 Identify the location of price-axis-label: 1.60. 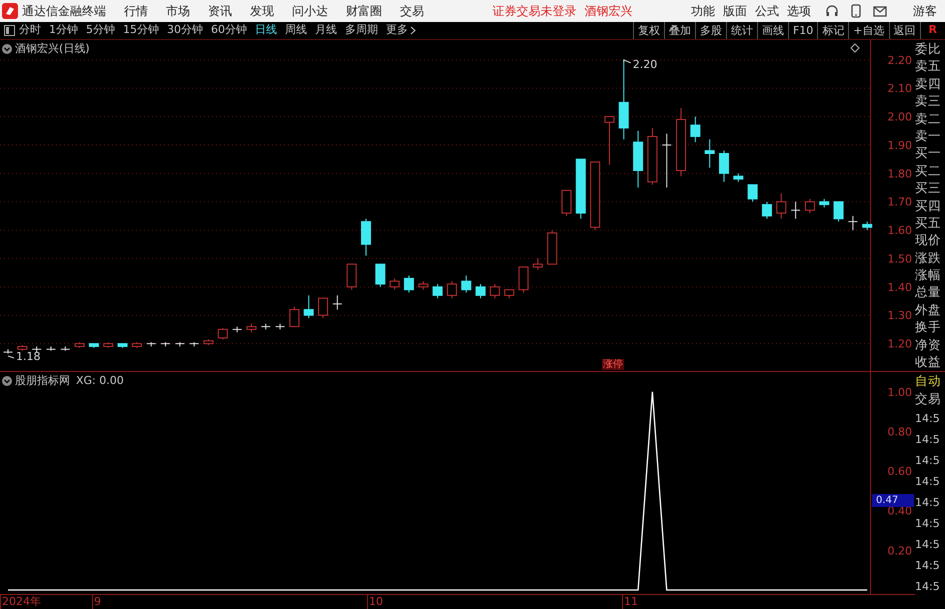
(900, 231).